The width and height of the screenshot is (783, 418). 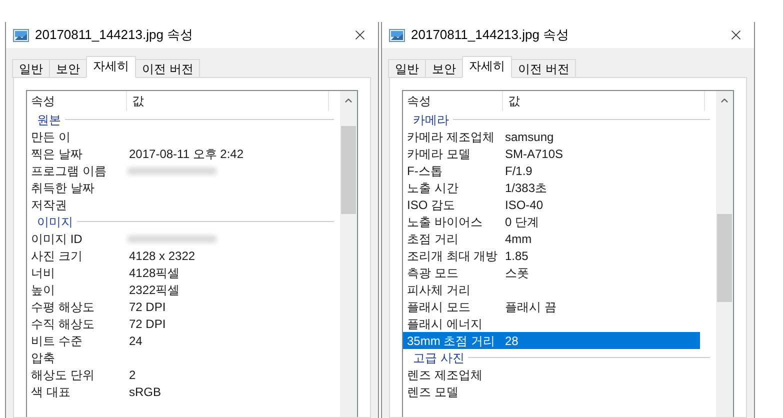 I want to click on property-name: 색 대표, so click(x=51, y=392).